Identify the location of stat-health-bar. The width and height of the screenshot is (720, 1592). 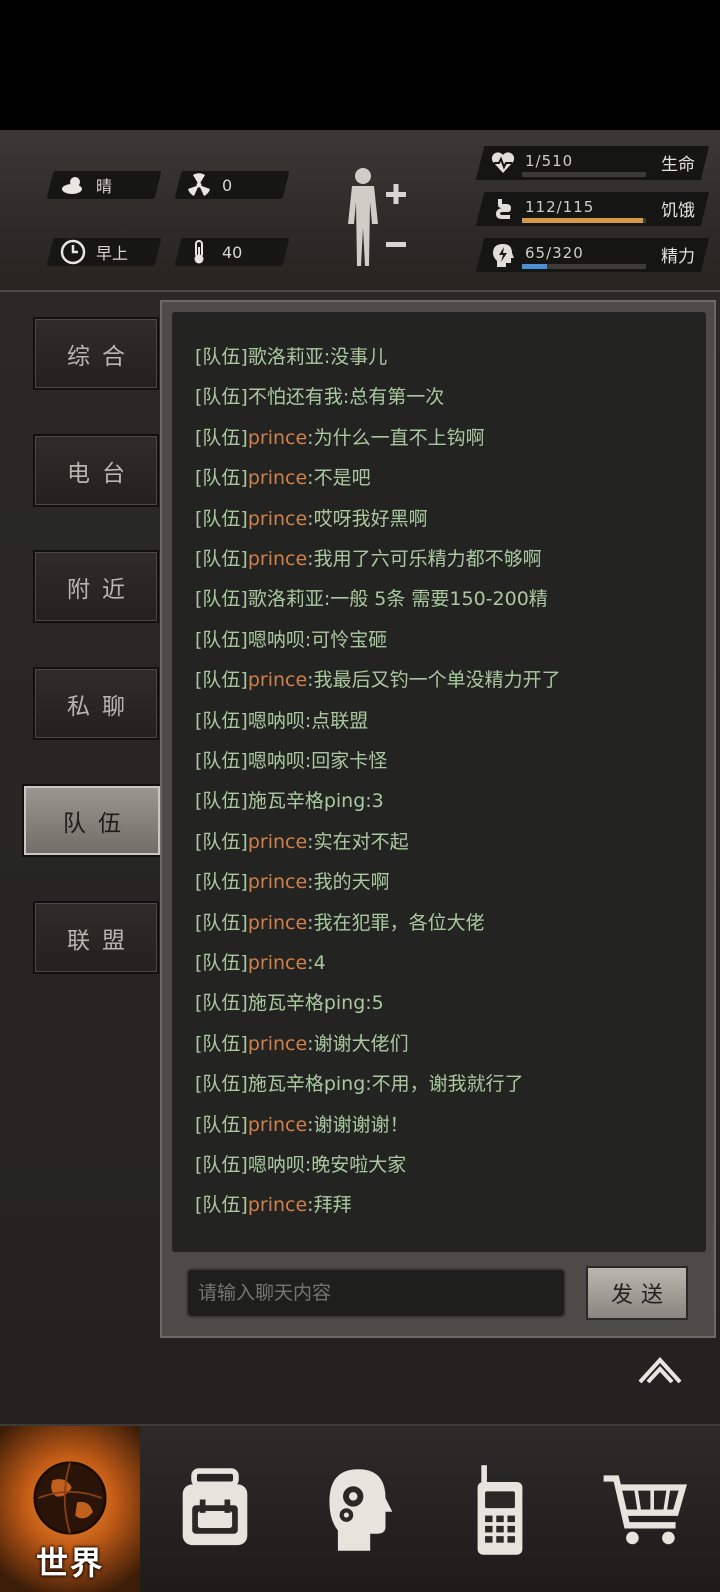
(584, 174).